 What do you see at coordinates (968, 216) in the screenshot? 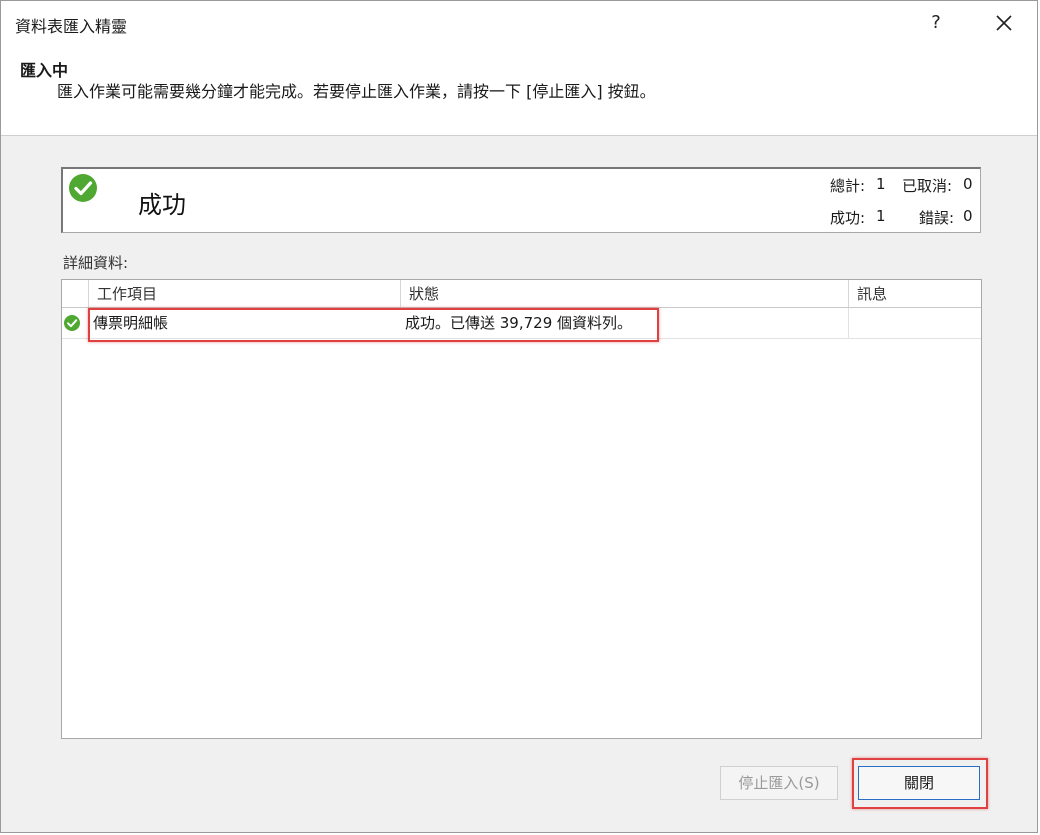
I see `error-value: 0` at bounding box center [968, 216].